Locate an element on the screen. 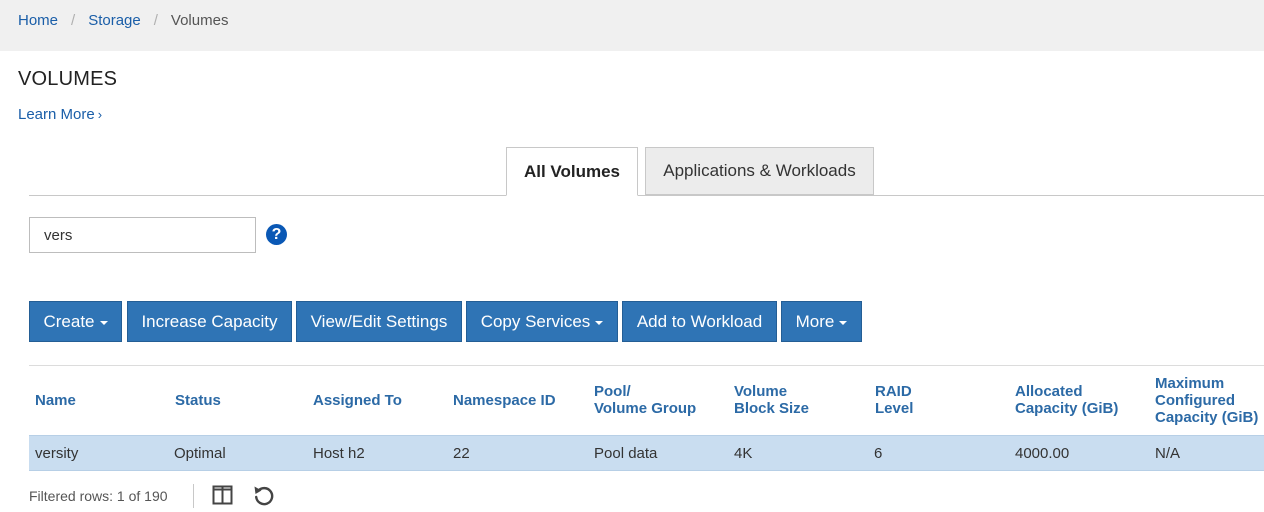 The width and height of the screenshot is (1264, 512). header-label: Name is located at coordinates (55, 400).